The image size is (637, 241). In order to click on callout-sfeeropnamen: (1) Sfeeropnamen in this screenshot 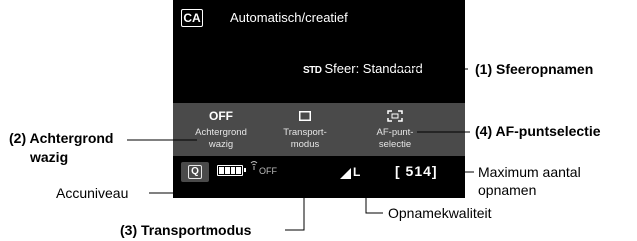, I will do `click(534, 69)`.